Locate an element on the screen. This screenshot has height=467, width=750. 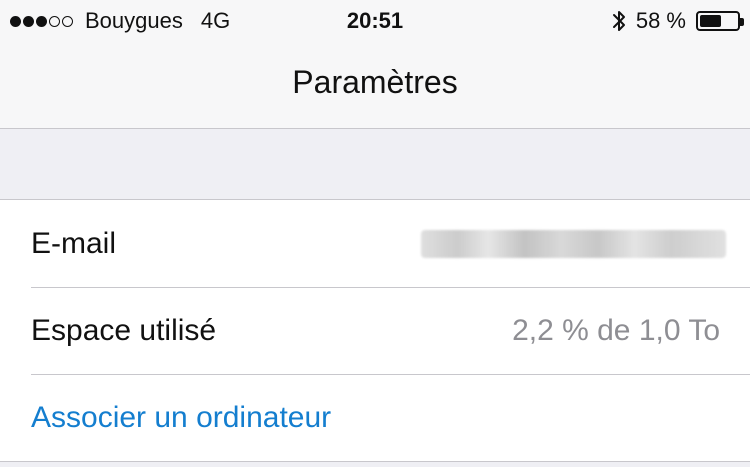
battery-icon is located at coordinates (720, 21).